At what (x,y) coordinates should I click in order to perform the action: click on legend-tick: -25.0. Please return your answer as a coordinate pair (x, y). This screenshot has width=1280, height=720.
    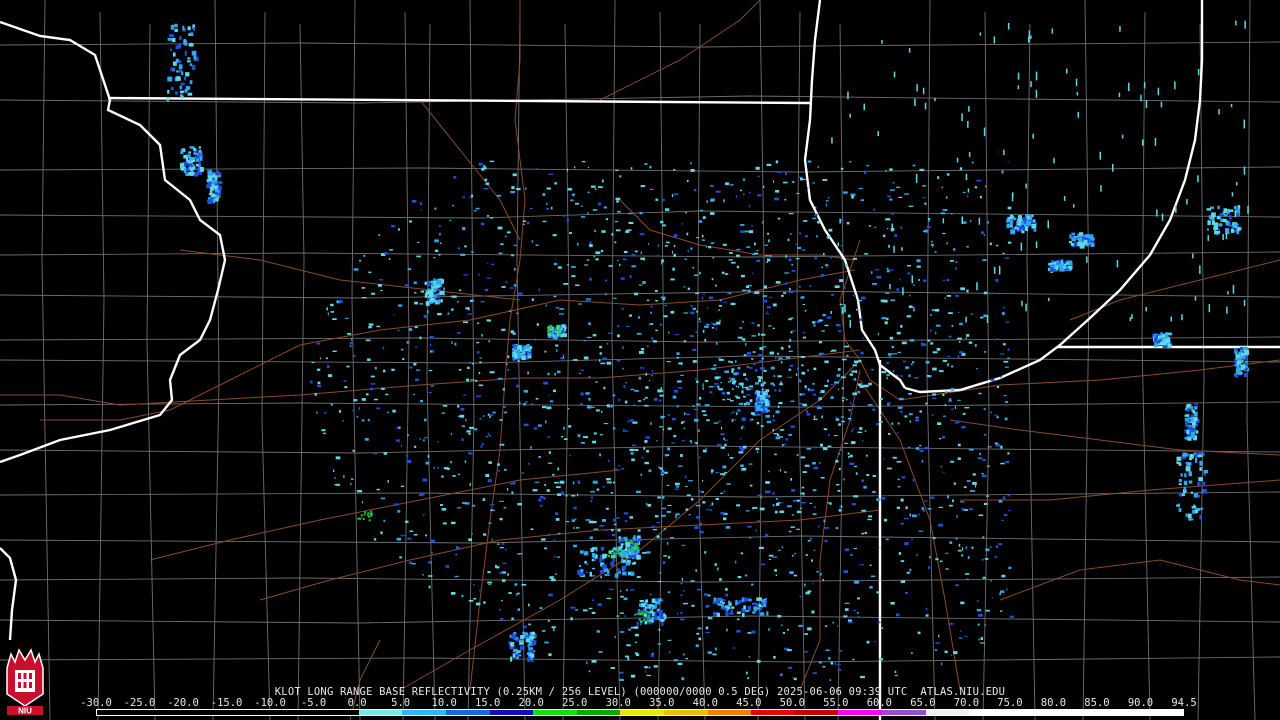
    Looking at the image, I should click on (139, 703).